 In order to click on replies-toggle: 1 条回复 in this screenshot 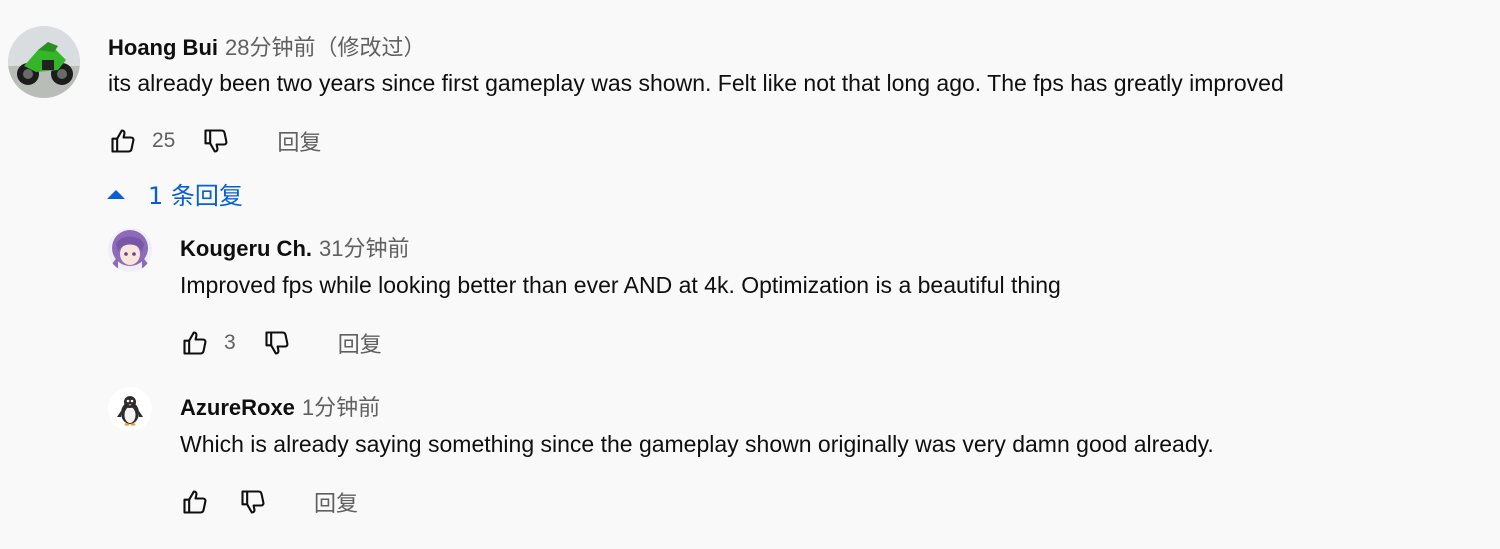, I will do `click(174, 193)`.